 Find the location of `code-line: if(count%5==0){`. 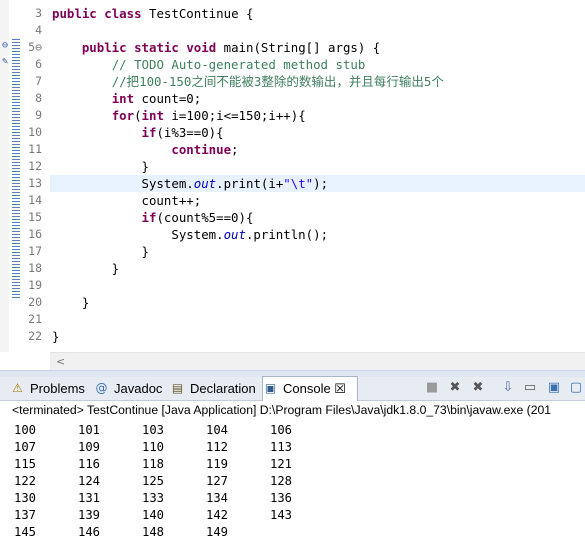

code-line: if(count%5==0){ is located at coordinates (318, 217).